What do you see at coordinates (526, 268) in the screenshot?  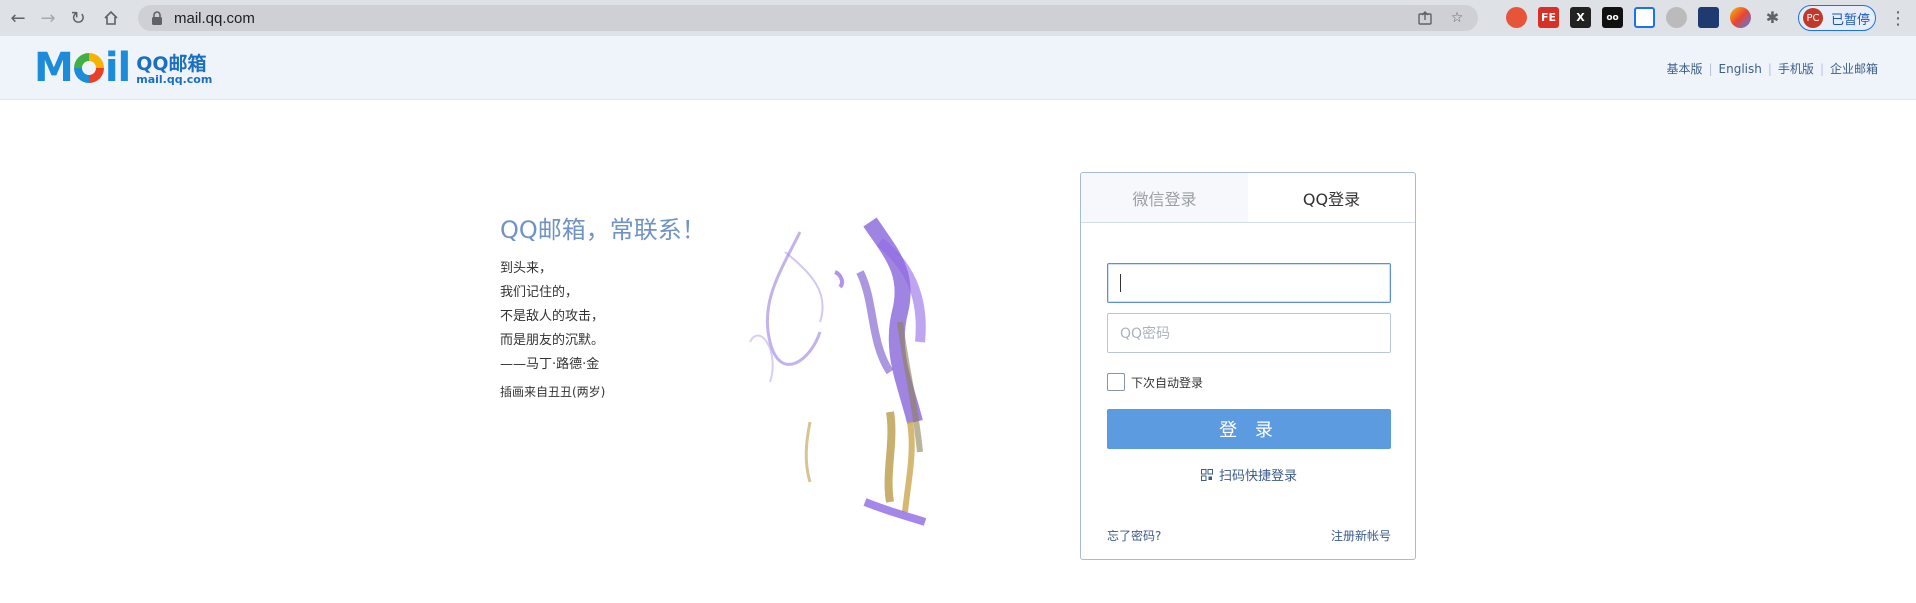 I see `poem-line: 到头来，` at bounding box center [526, 268].